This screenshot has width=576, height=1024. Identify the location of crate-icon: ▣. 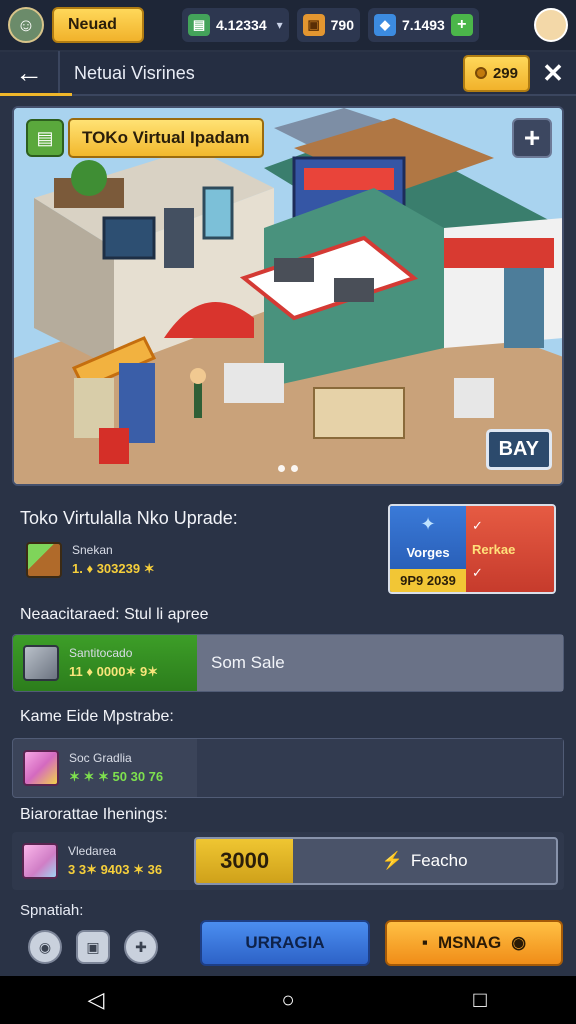
(313, 25).